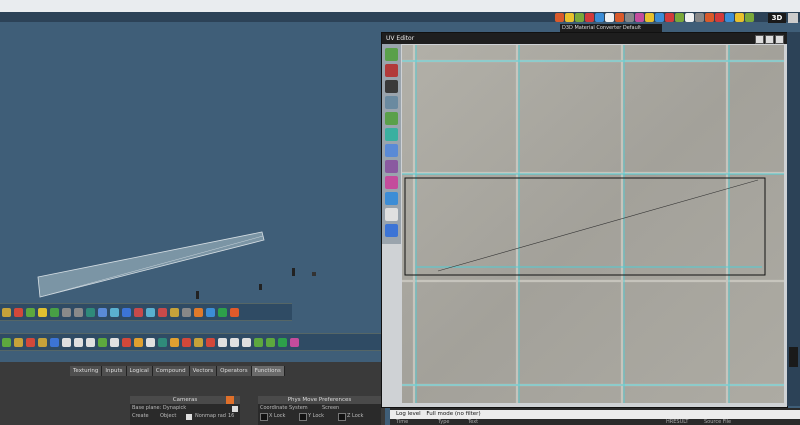  Describe the element at coordinates (151, 264) in the screenshot. I see `viewport-plane-mesh` at that location.